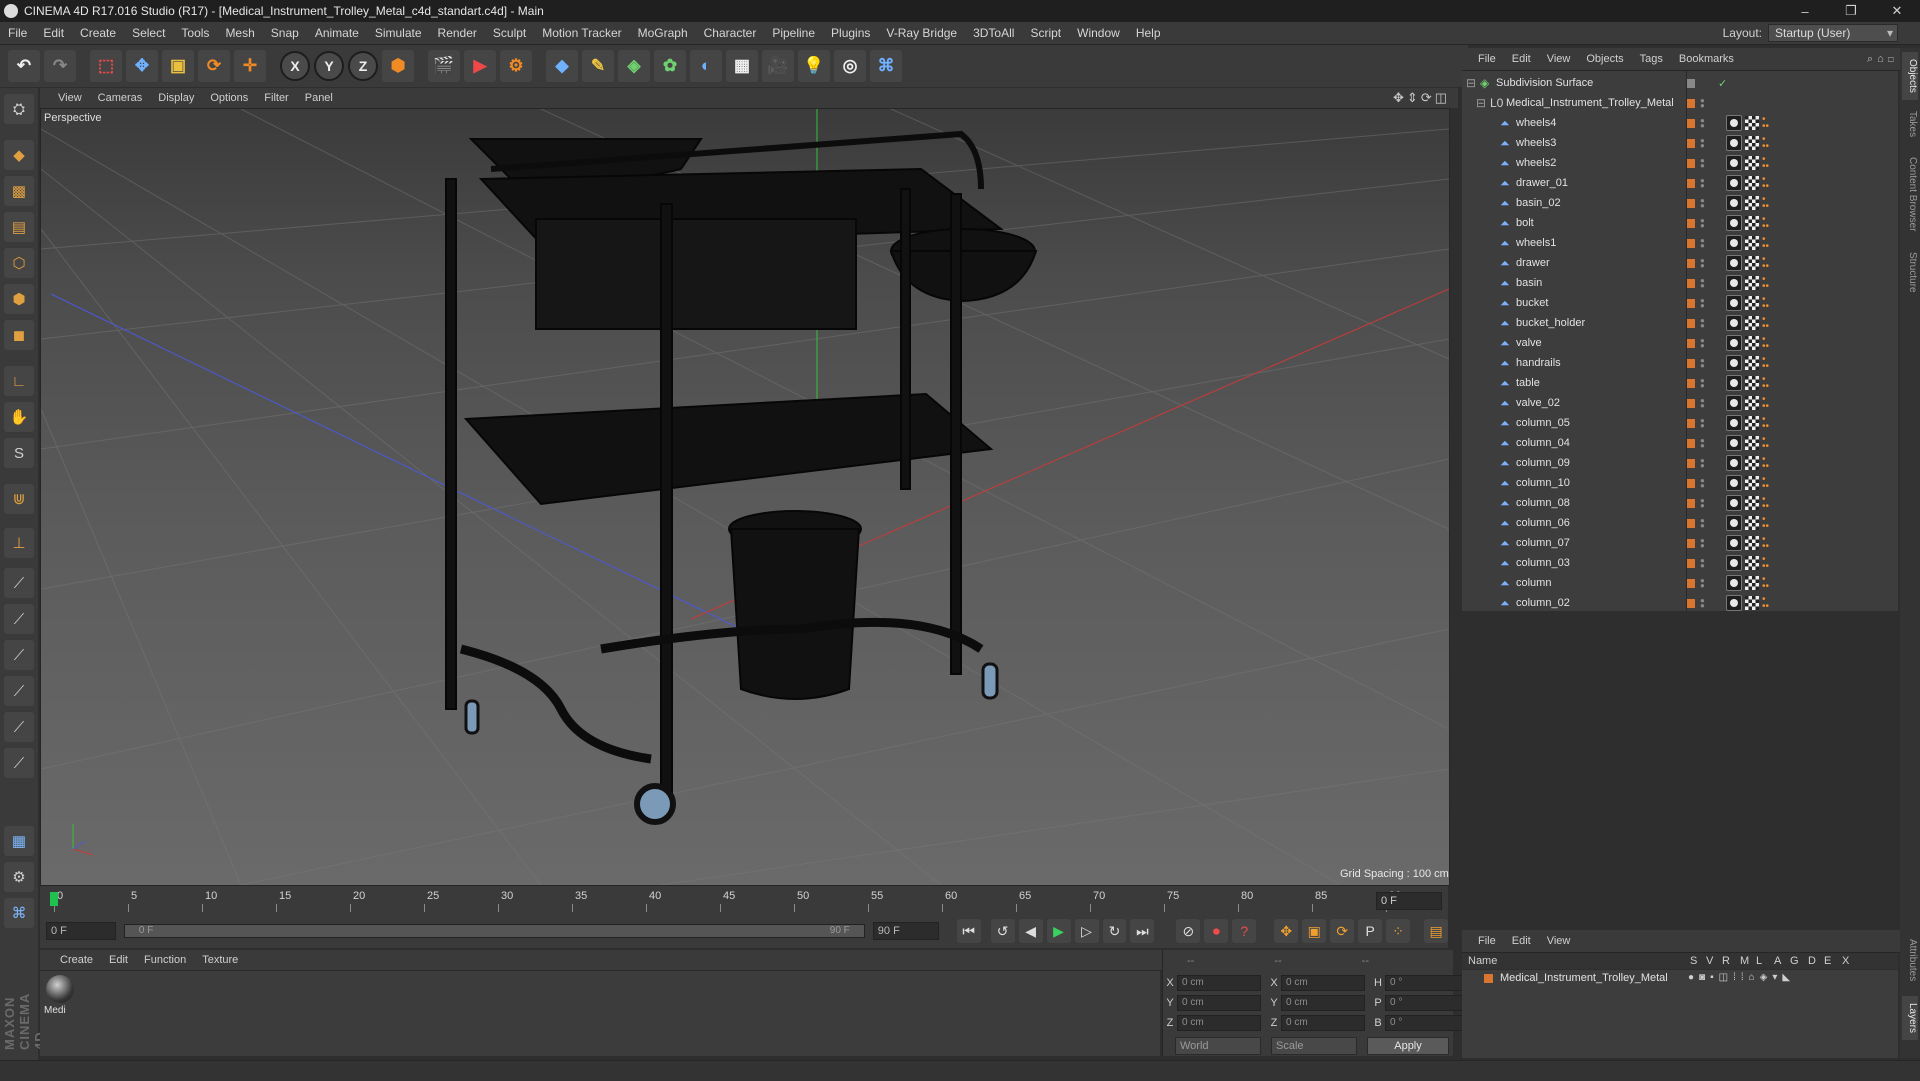 The height and width of the screenshot is (1081, 1920). Describe the element at coordinates (1543, 463) in the screenshot. I see `object-name: column_09` at that location.